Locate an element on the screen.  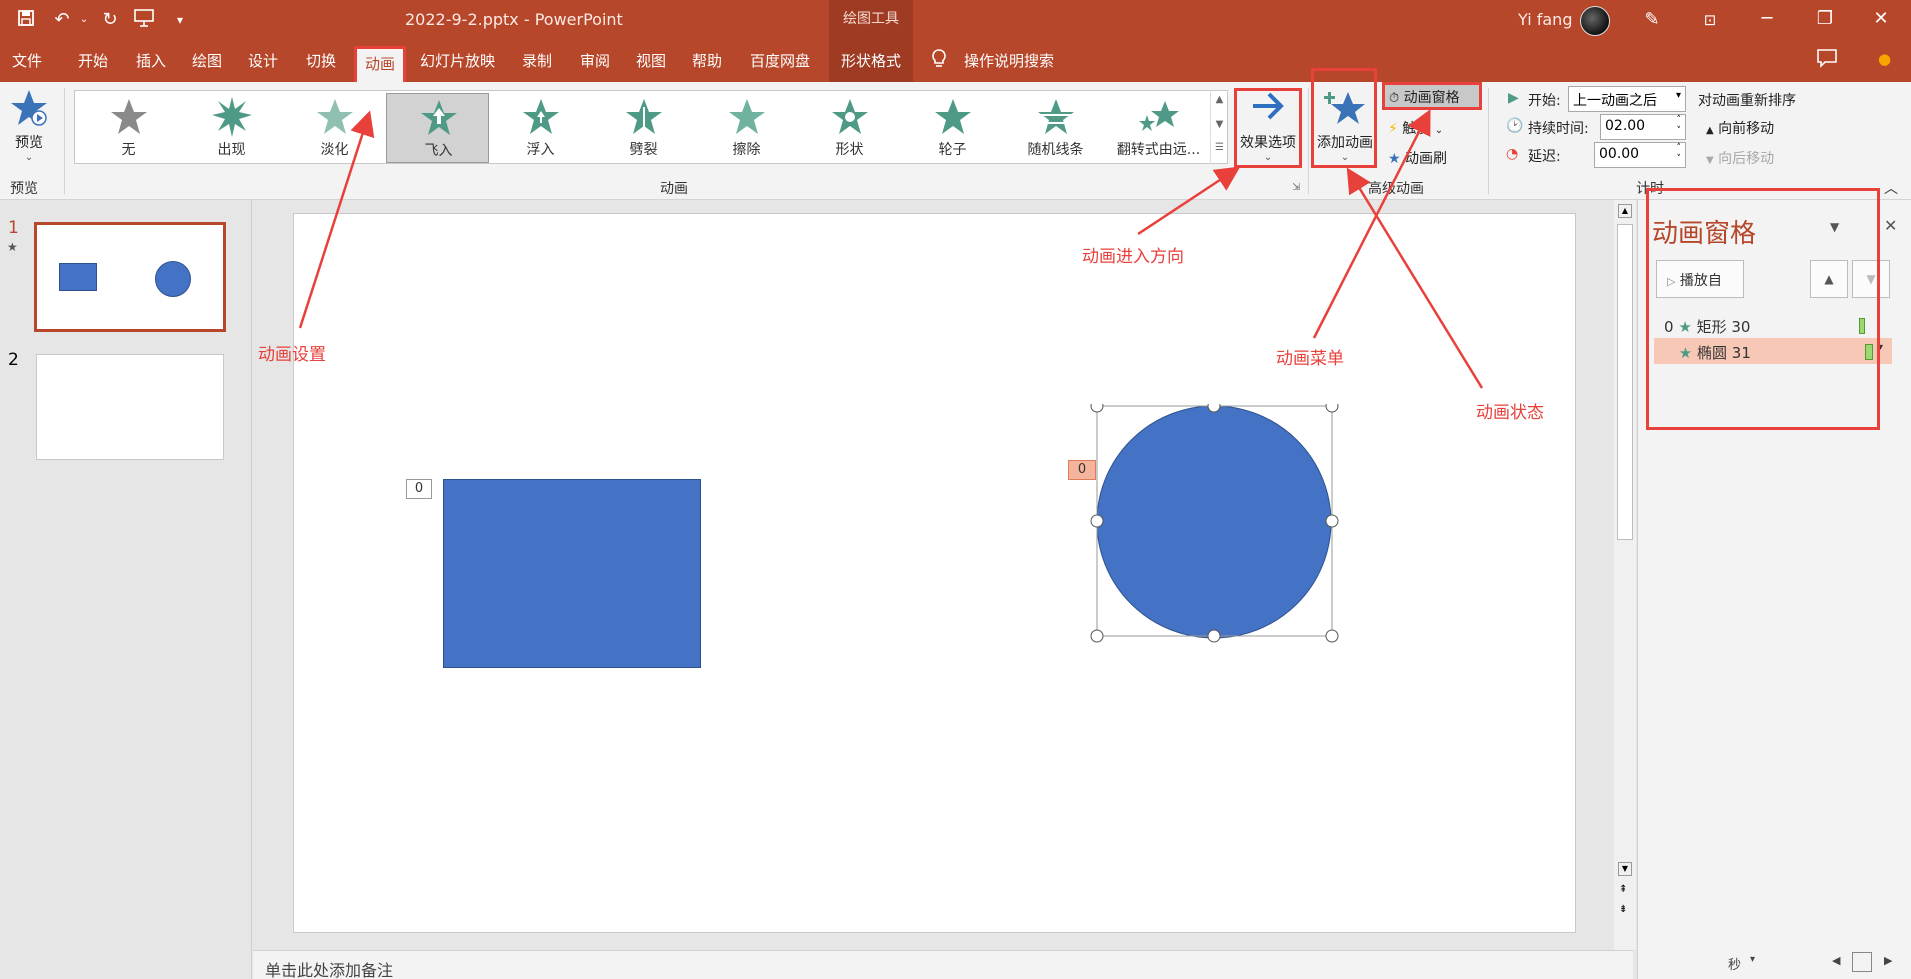
gallery-item-none: 无 is located at coordinates (128, 128).